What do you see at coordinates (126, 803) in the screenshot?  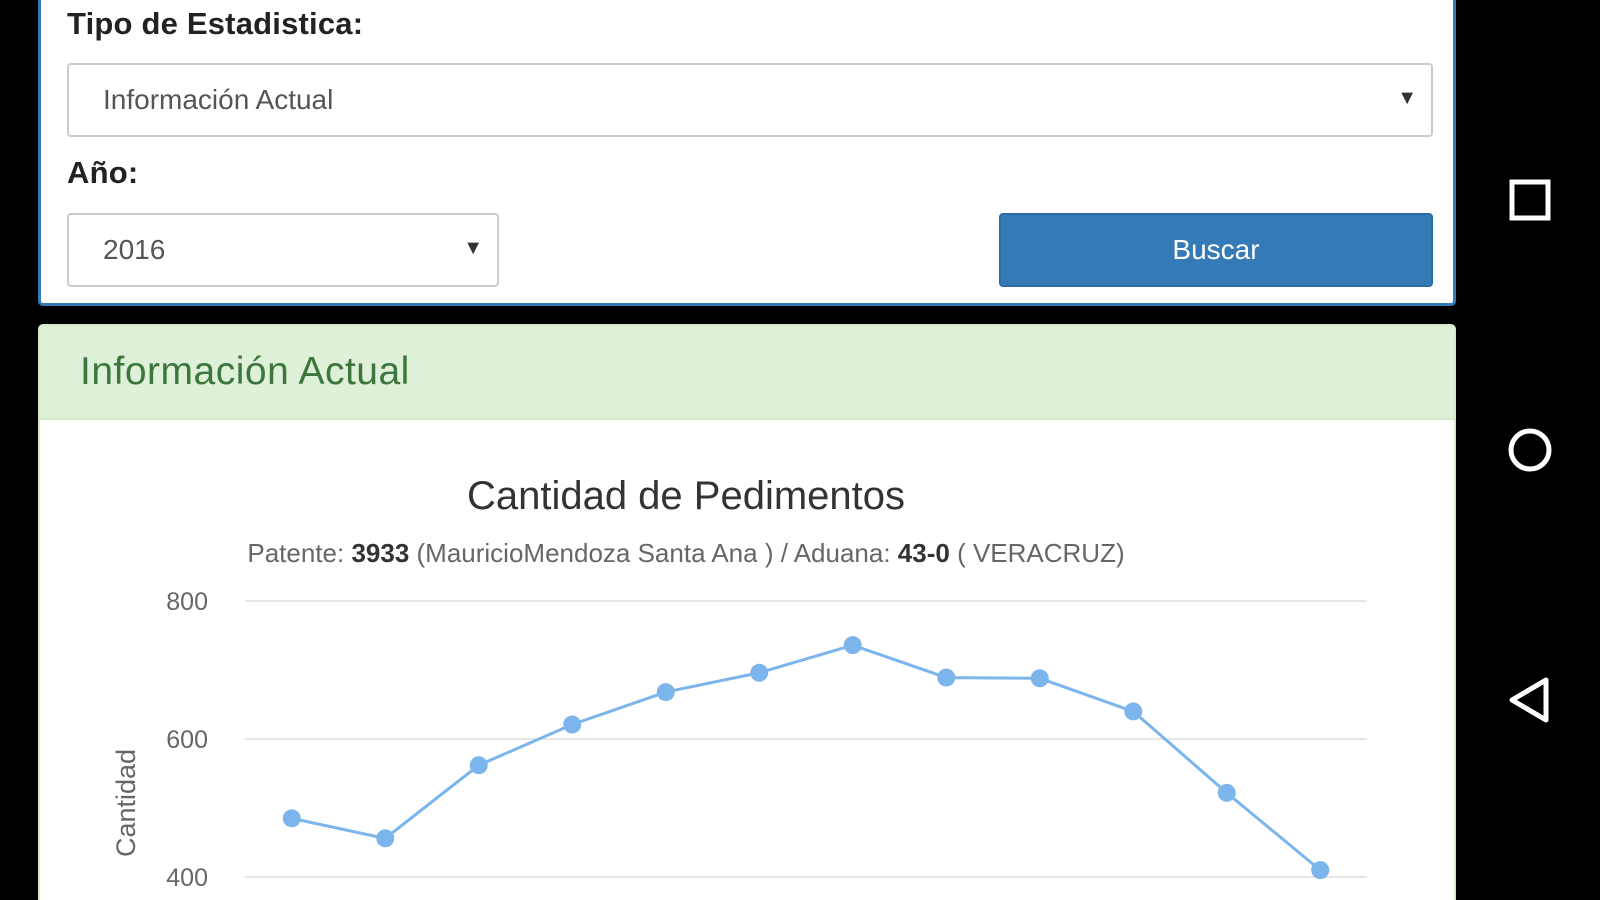 I see `y-axis-title: Cantidad` at bounding box center [126, 803].